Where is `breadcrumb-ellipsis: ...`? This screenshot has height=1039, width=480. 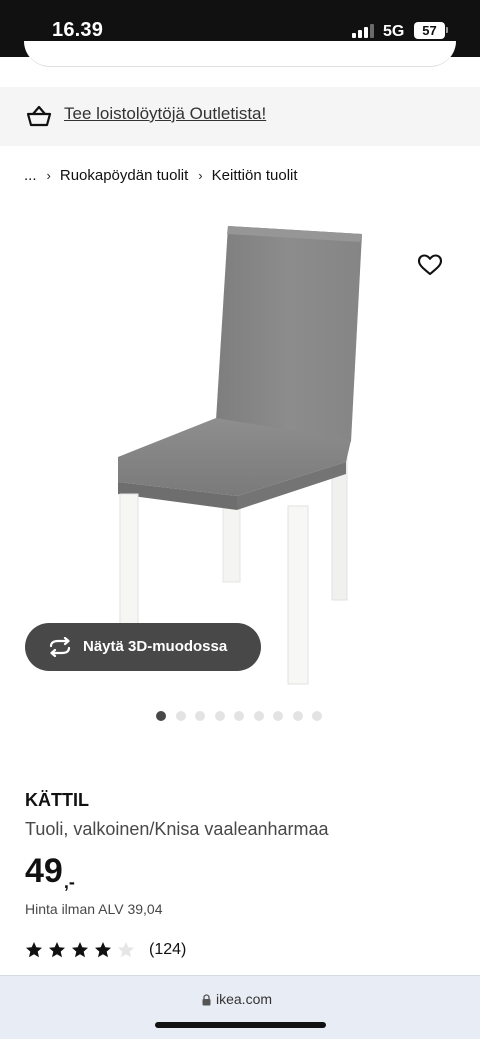 breadcrumb-ellipsis: ... is located at coordinates (30, 175).